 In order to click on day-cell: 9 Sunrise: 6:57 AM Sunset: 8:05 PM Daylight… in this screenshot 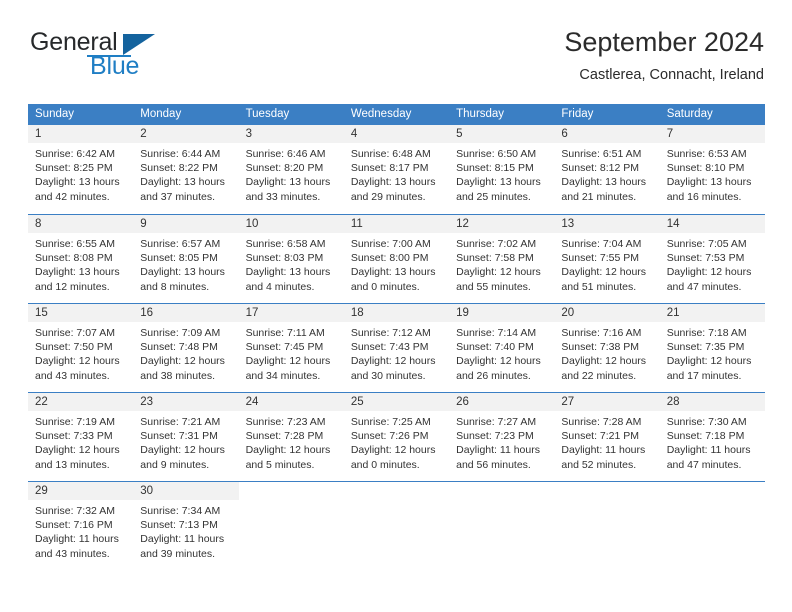, I will do `click(186, 259)`.